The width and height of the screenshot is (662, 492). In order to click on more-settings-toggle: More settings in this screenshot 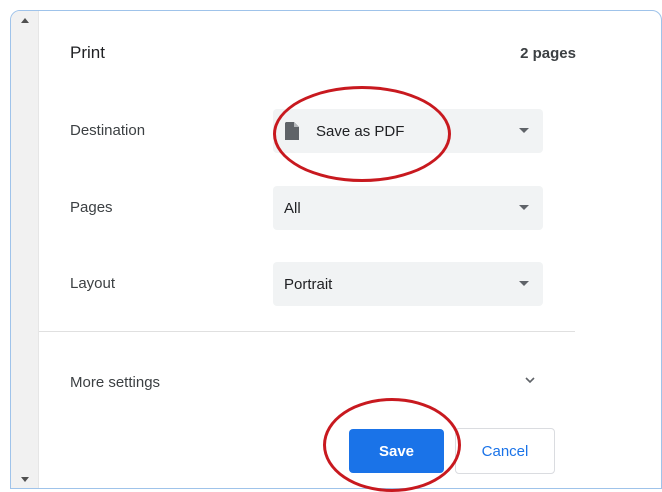, I will do `click(115, 382)`.